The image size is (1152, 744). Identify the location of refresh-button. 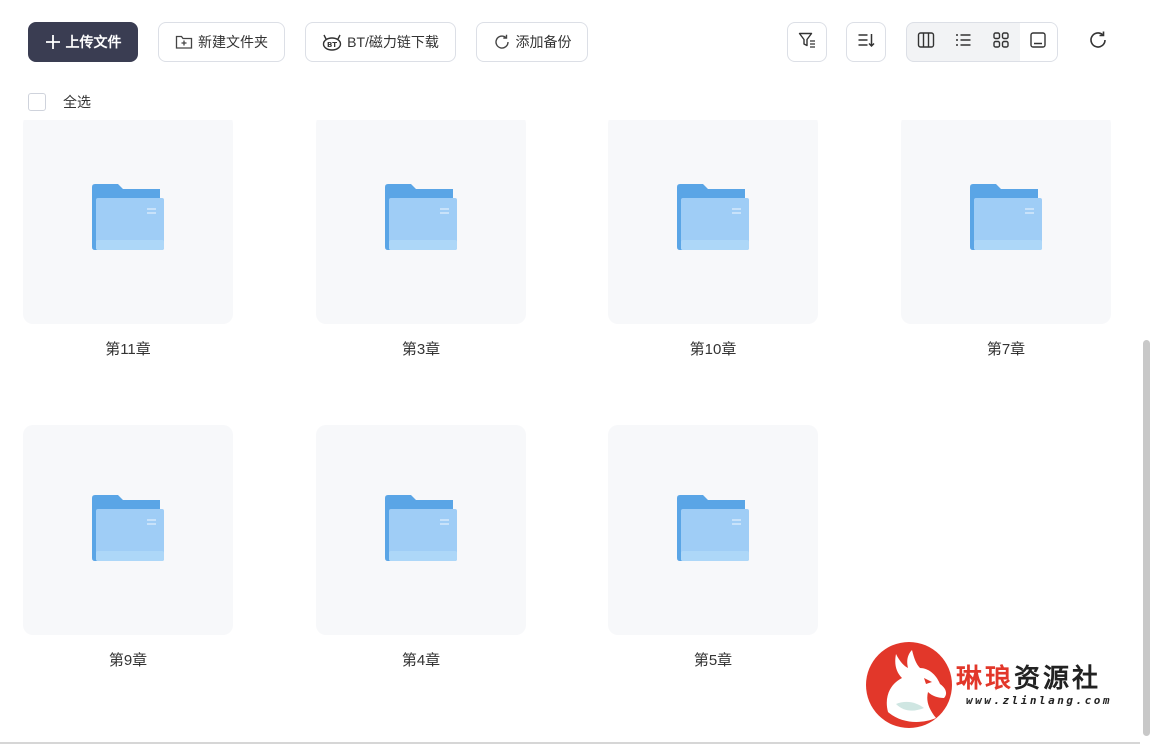
(1098, 42).